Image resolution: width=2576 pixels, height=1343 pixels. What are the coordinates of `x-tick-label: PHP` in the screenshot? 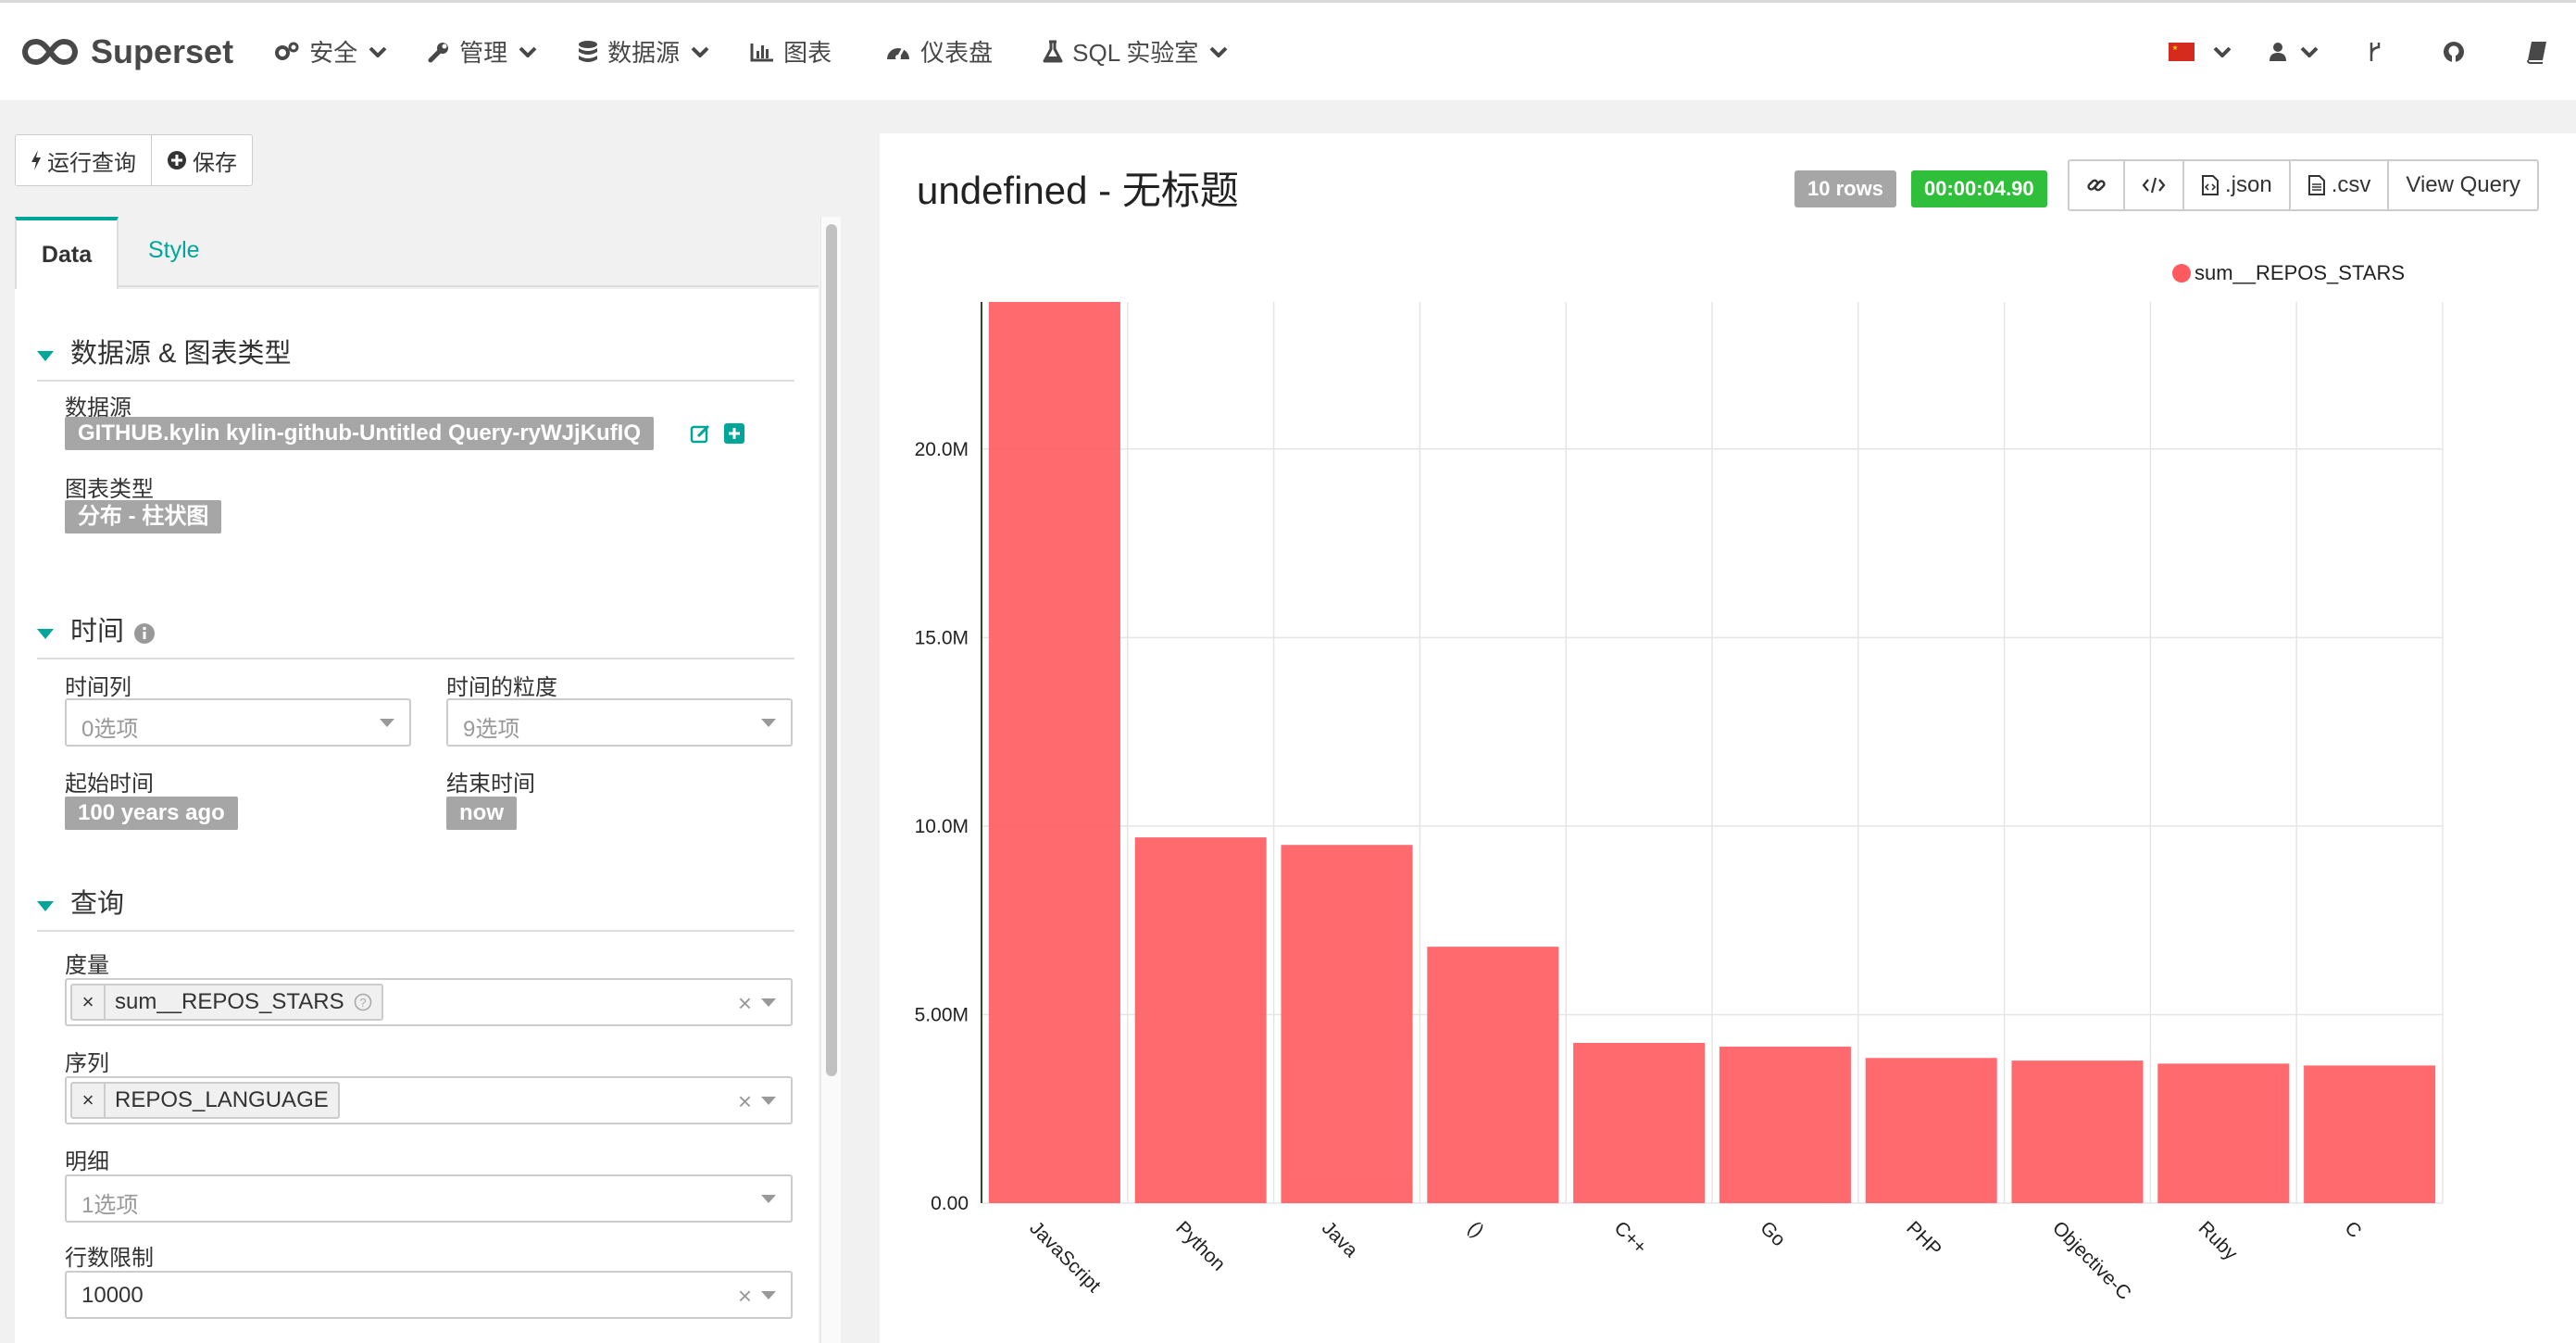 It's located at (1923, 1239).